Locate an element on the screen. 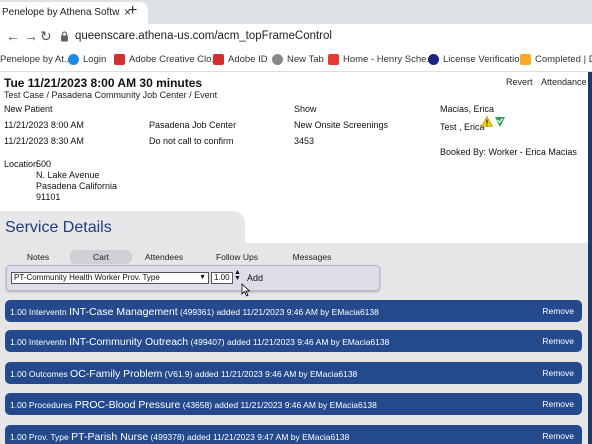  henry-schein-icon is located at coordinates (333, 59).